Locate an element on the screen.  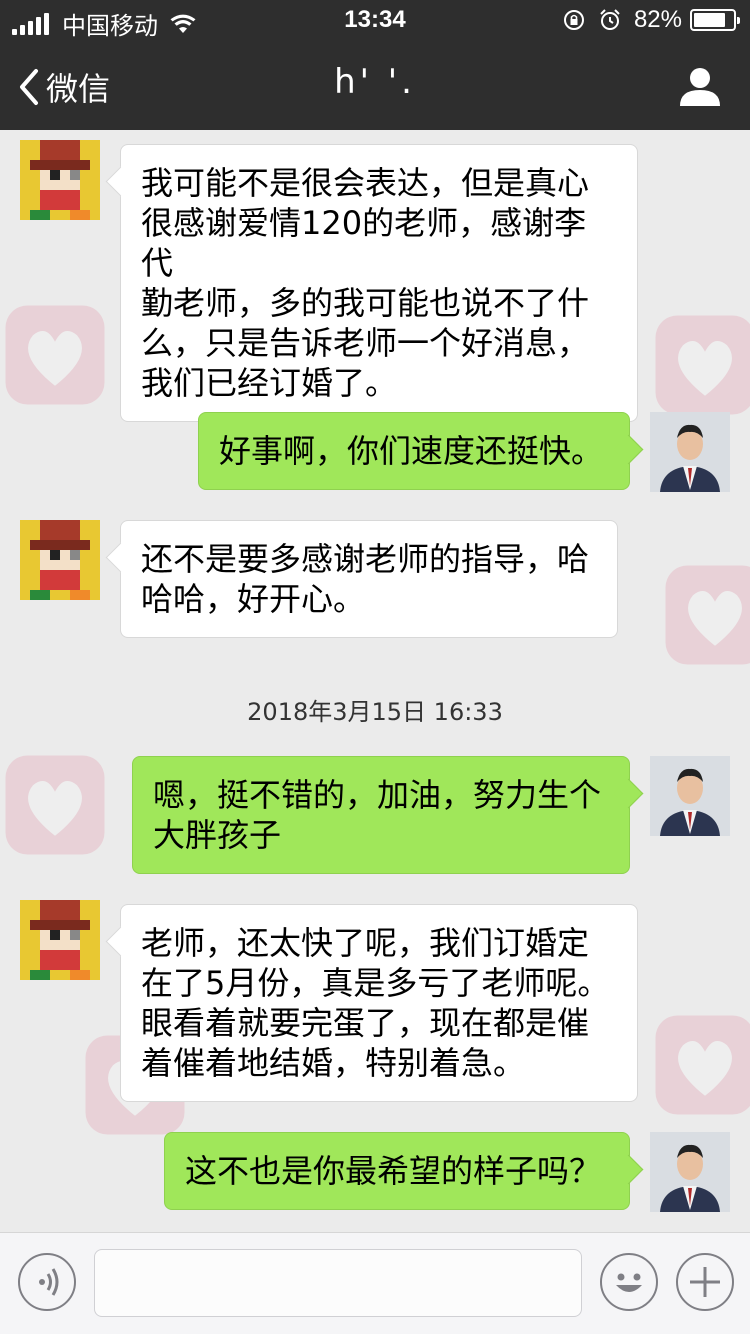
message-line: 好事啊，你们速度还挺快。 is located at coordinates (411, 451).